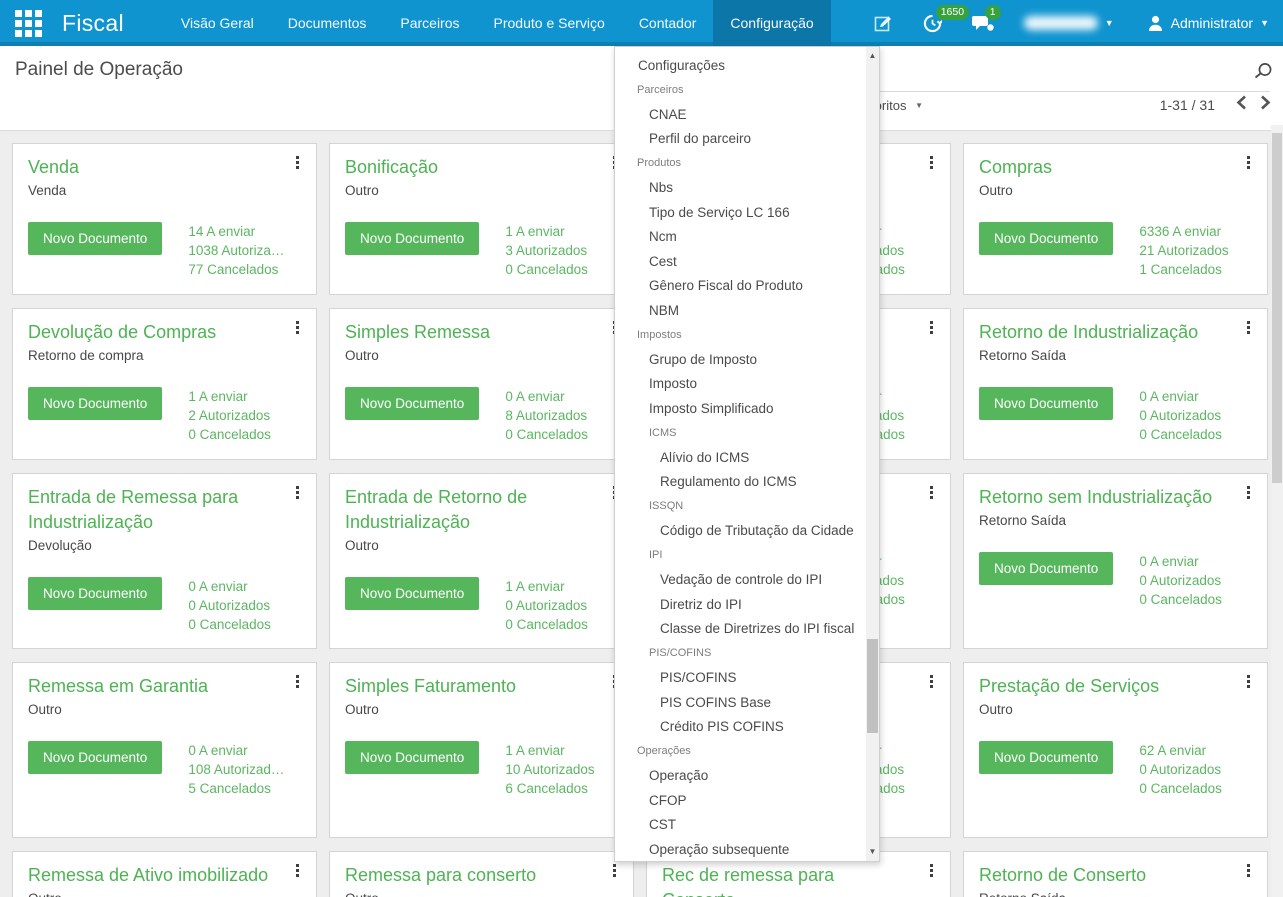 The height and width of the screenshot is (897, 1283). Describe the element at coordinates (236, 231) in the screenshot. I see `card-stat-link: 14 A enviar` at that location.